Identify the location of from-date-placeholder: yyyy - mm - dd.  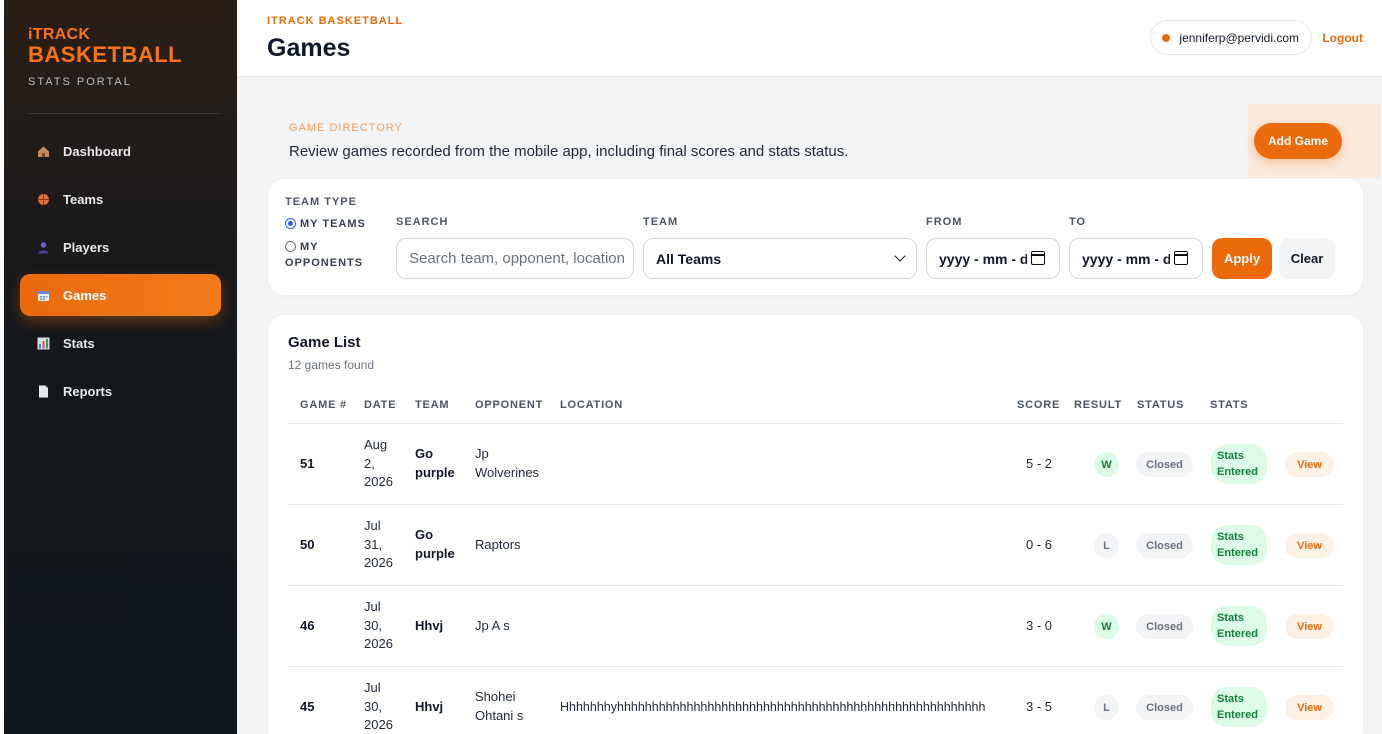
(983, 258).